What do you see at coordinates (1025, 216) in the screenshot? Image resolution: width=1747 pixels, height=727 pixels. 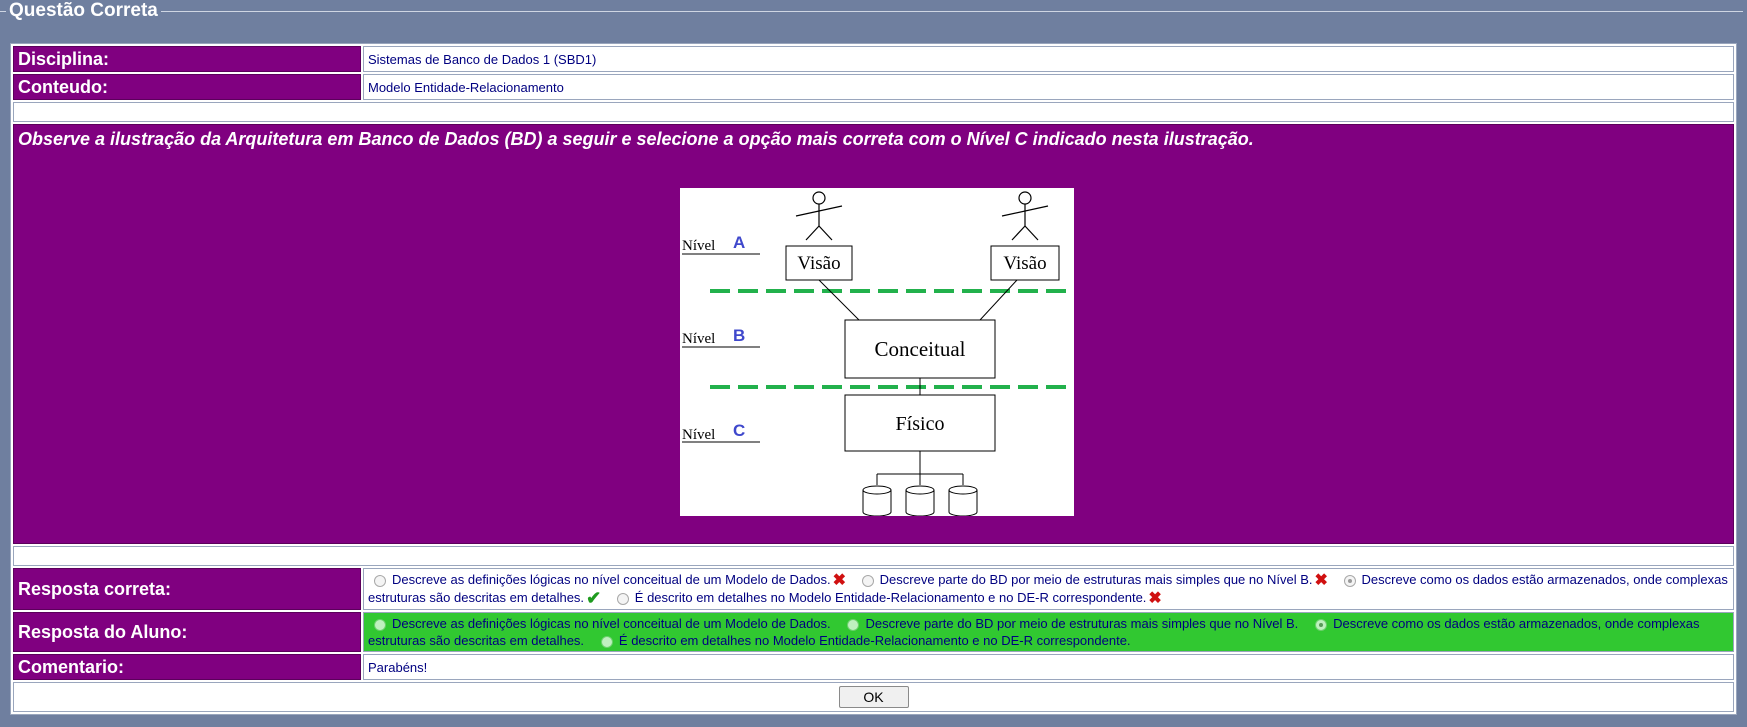 I see `user-figure-right` at bounding box center [1025, 216].